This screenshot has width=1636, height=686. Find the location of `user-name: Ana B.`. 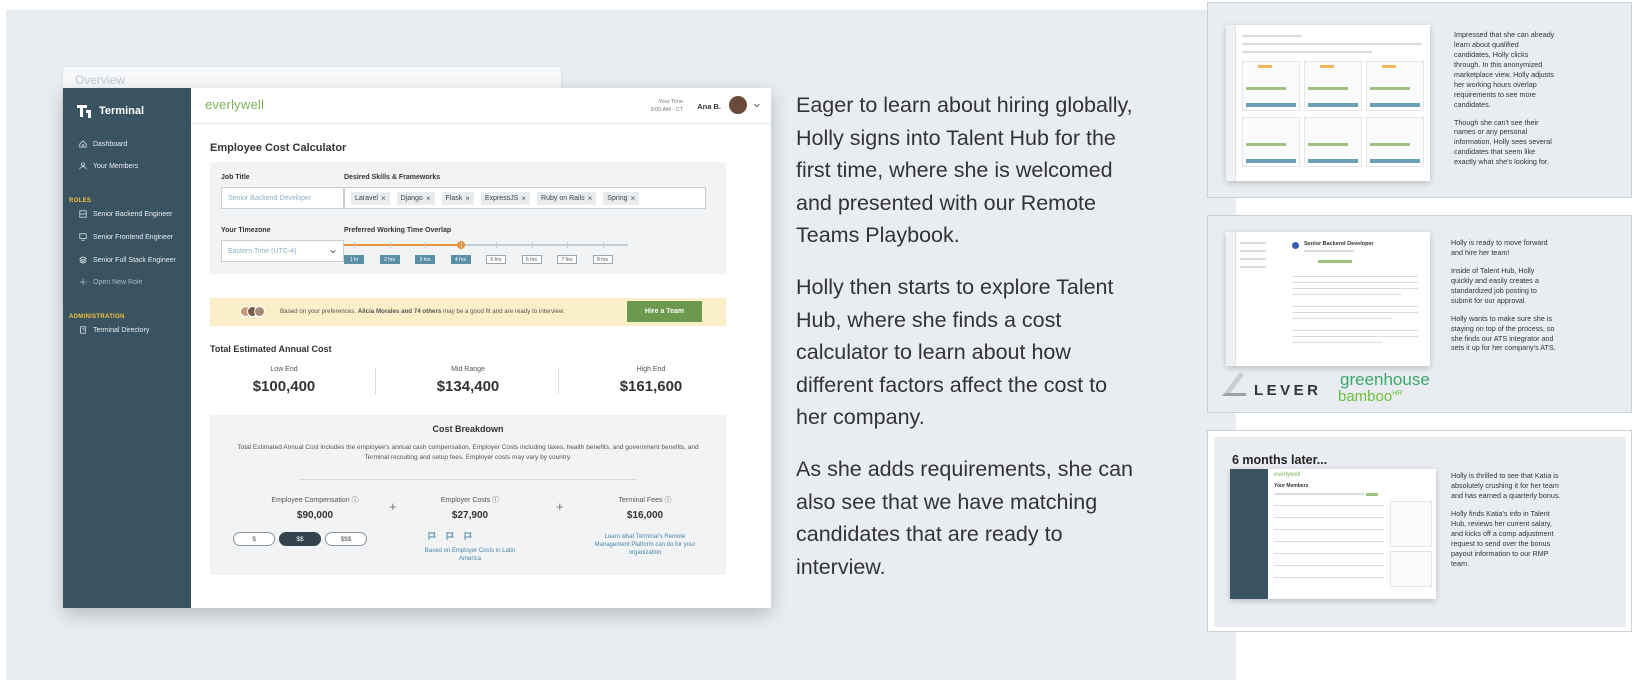

user-name: Ana B. is located at coordinates (709, 106).